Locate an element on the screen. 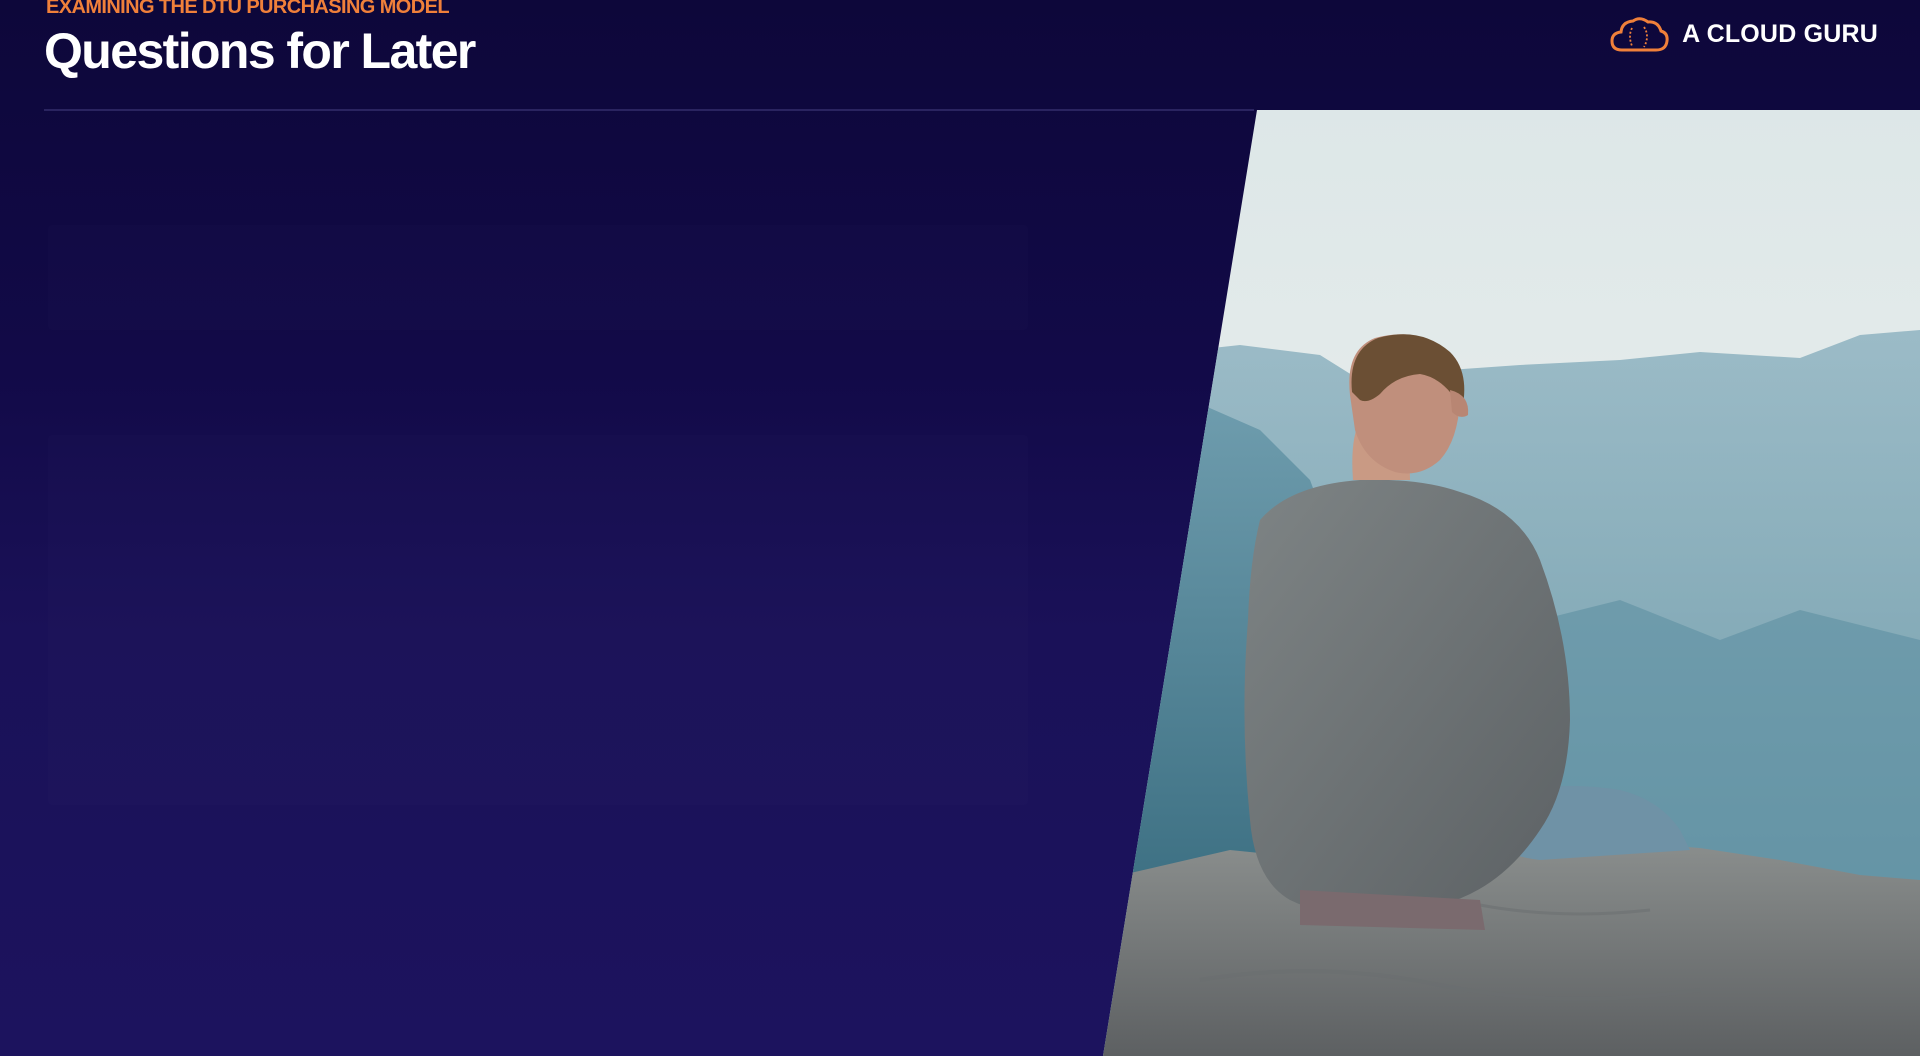 The height and width of the screenshot is (1056, 1920). title-divider is located at coordinates (649, 110).